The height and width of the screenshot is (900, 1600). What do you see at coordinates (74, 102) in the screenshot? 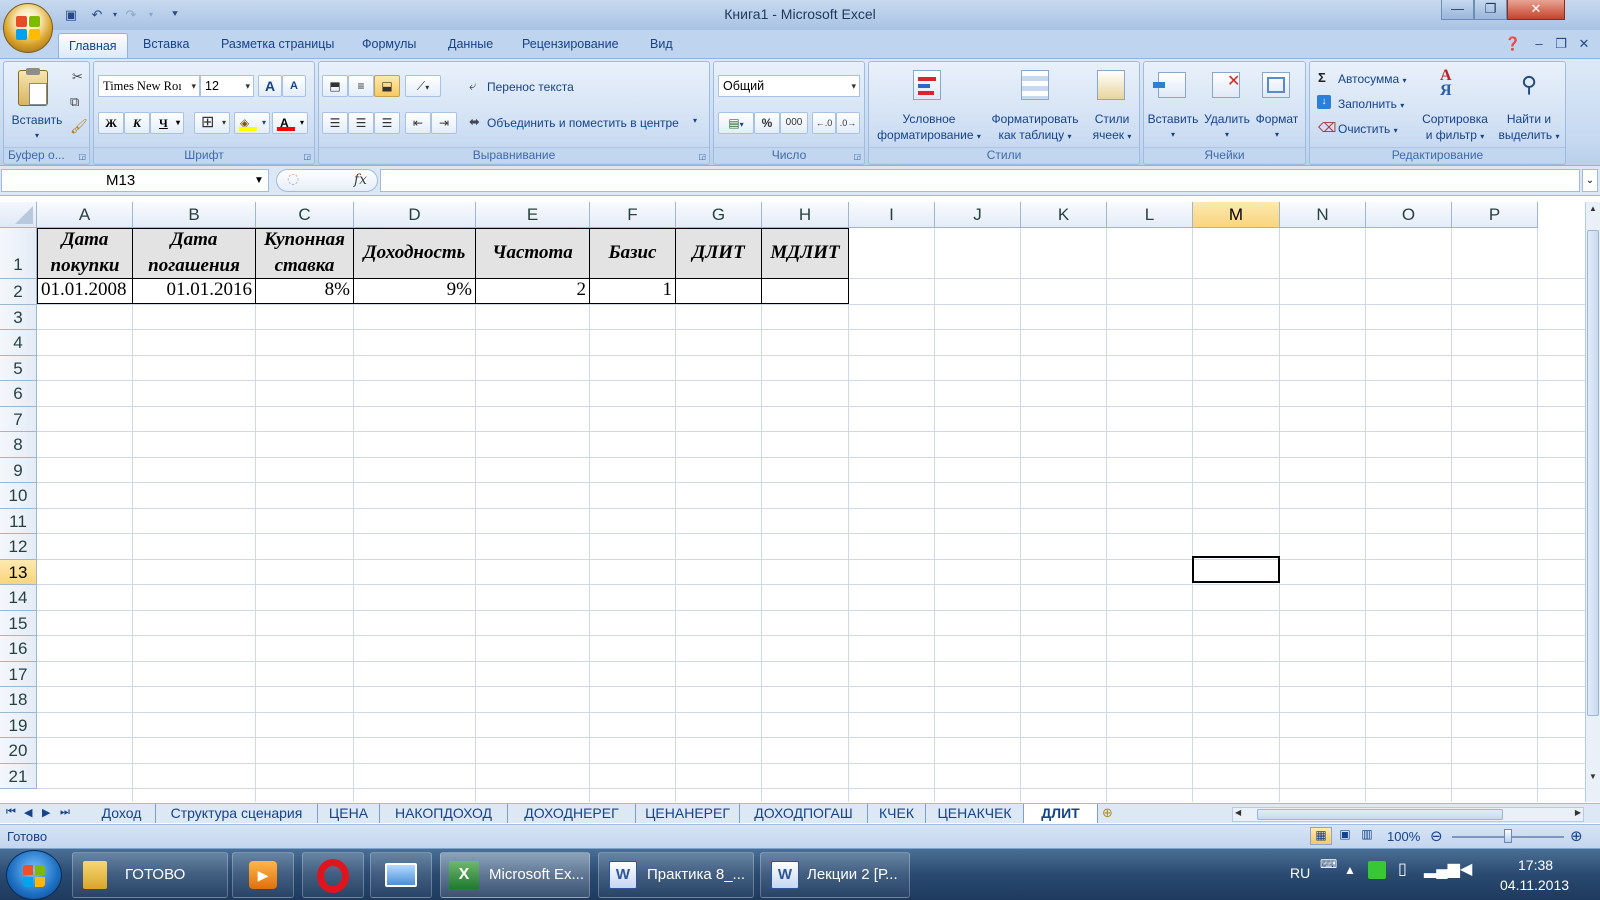
I see `copy-icon: ⧉` at bounding box center [74, 102].